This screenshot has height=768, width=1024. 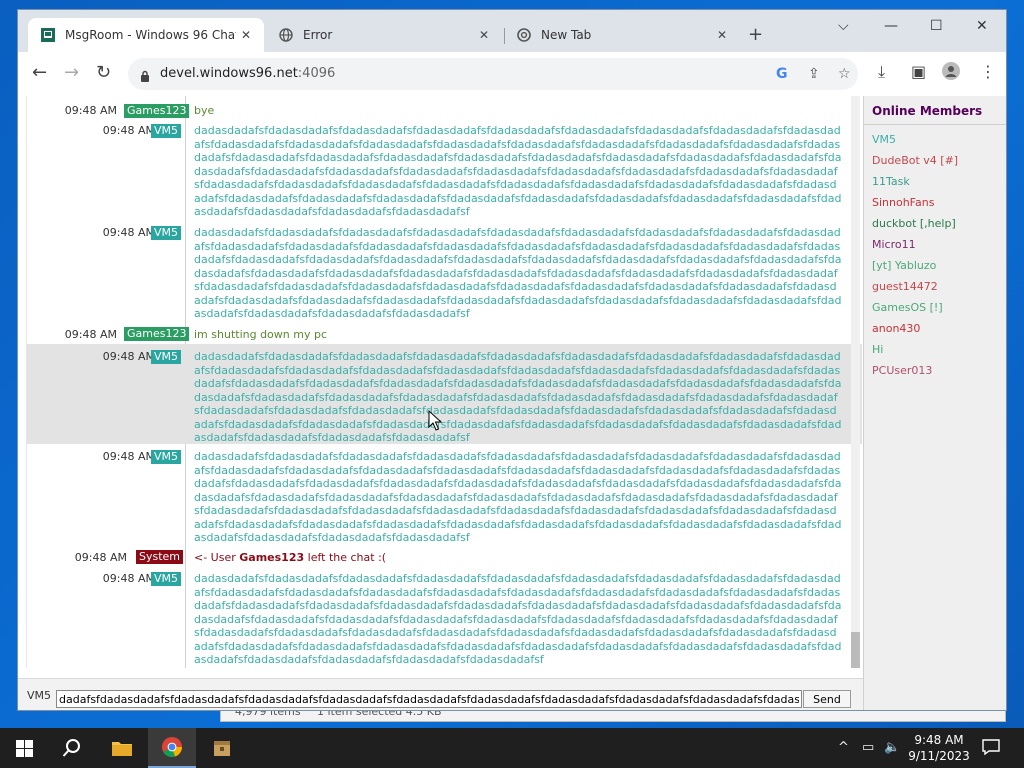 I want to click on url-host: devel.windows96.net, so click(x=229, y=73).